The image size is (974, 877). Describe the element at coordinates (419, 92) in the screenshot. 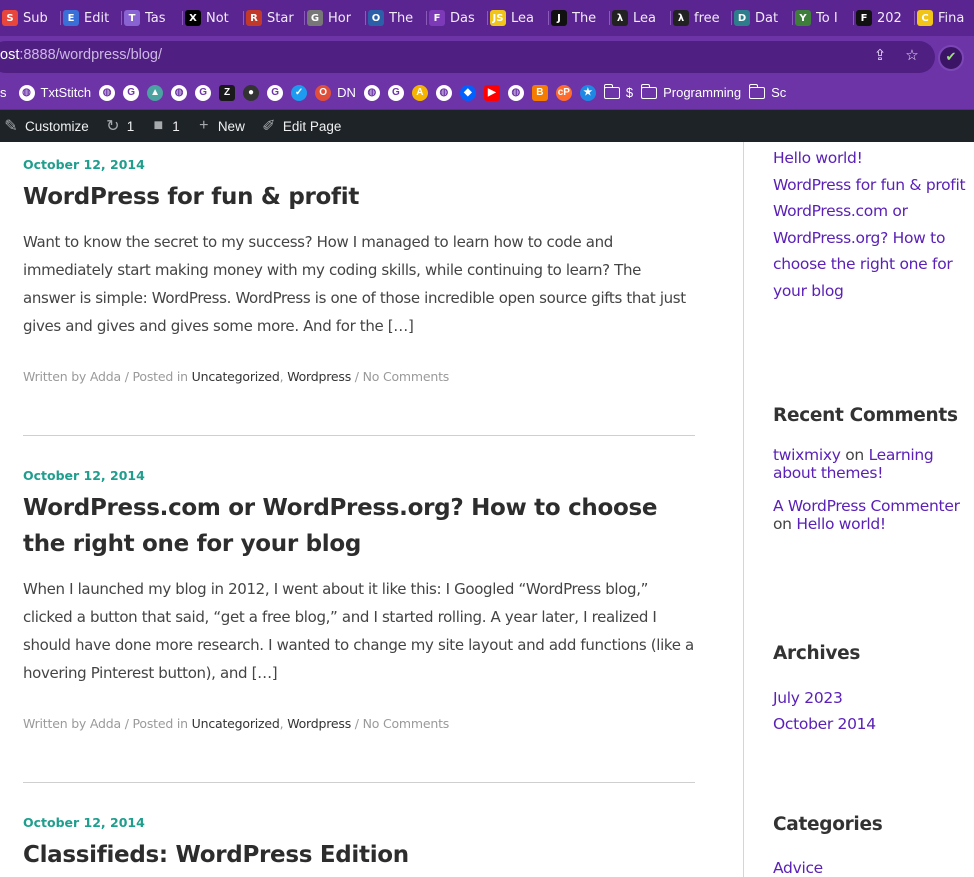

I see `bookmark-item: A` at that location.